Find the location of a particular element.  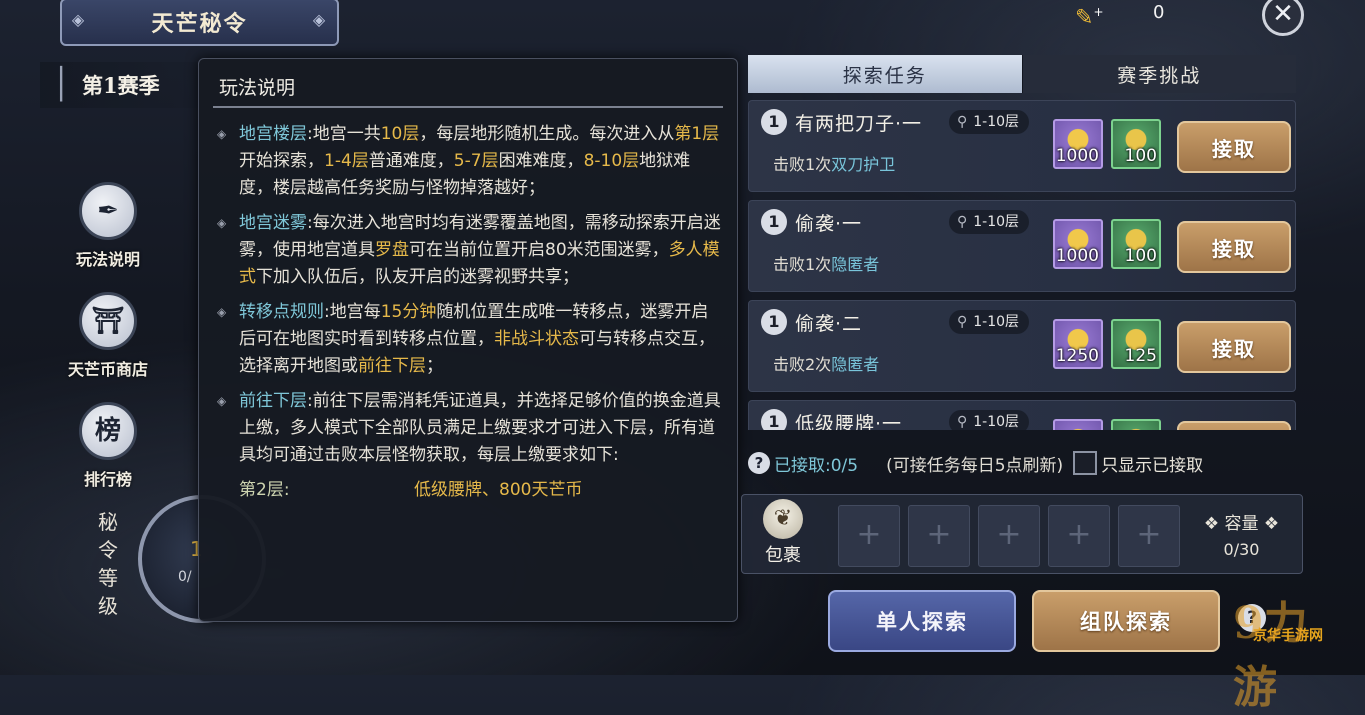

rank-progress: 0/ is located at coordinates (185, 577).